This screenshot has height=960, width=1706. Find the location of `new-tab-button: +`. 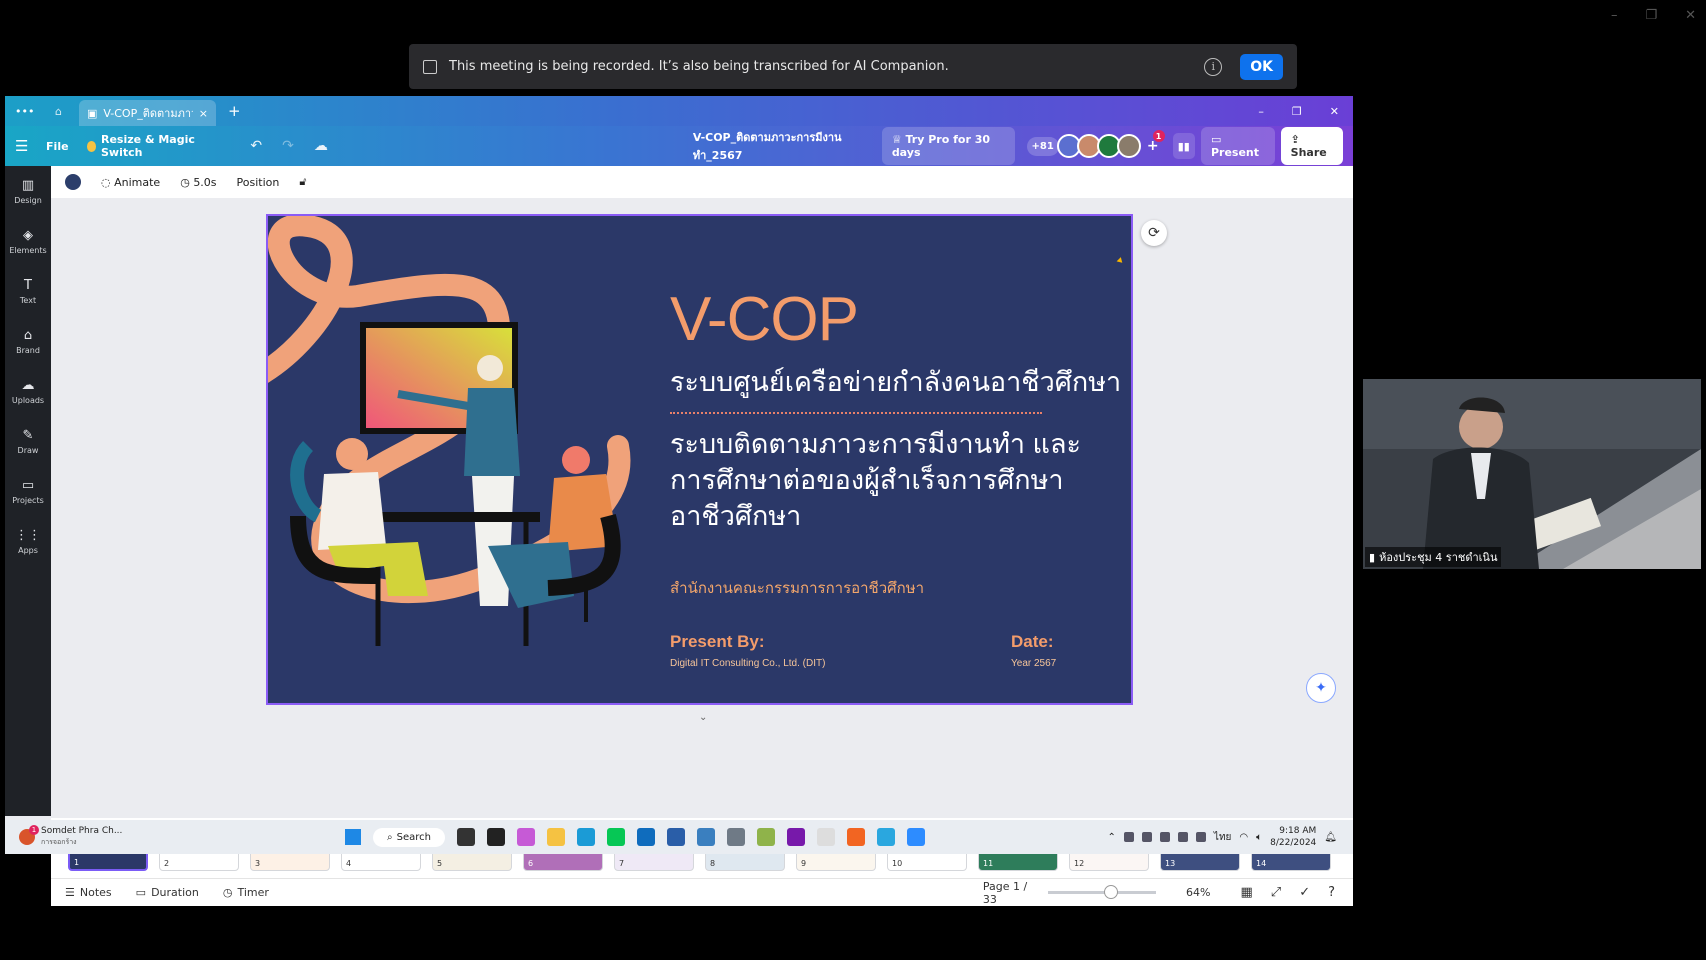

new-tab-button: + is located at coordinates (234, 111).